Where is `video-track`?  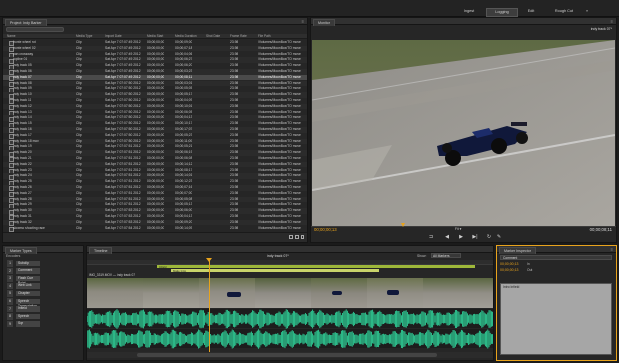
video-track is located at coordinates (290, 293).